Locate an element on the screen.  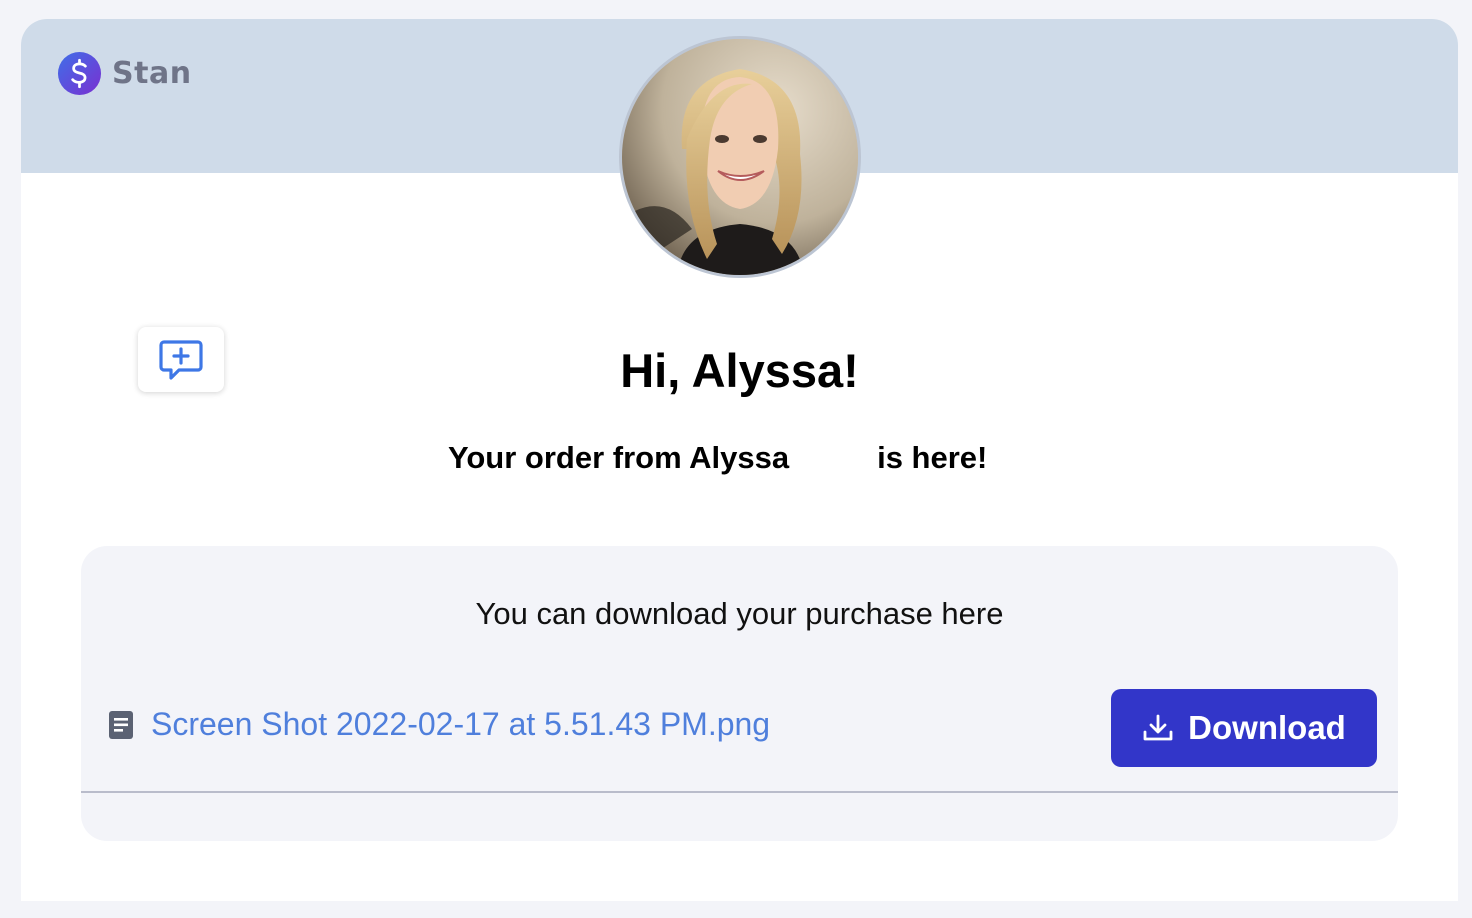
download-panel-heading: You can download your purchase here is located at coordinates (739, 613).